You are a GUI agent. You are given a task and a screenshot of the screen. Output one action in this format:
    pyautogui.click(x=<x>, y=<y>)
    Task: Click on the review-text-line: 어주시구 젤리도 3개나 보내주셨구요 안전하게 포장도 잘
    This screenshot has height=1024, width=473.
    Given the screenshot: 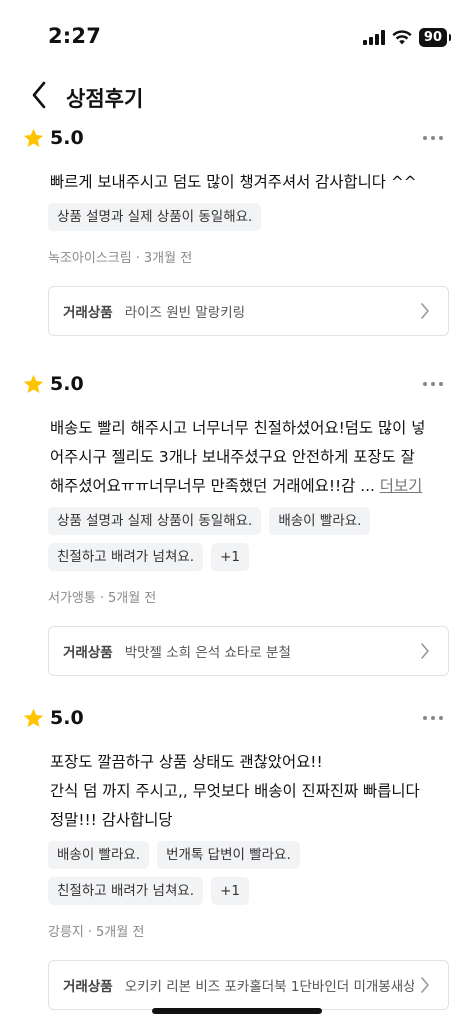 What is the action you would take?
    pyautogui.click(x=232, y=457)
    